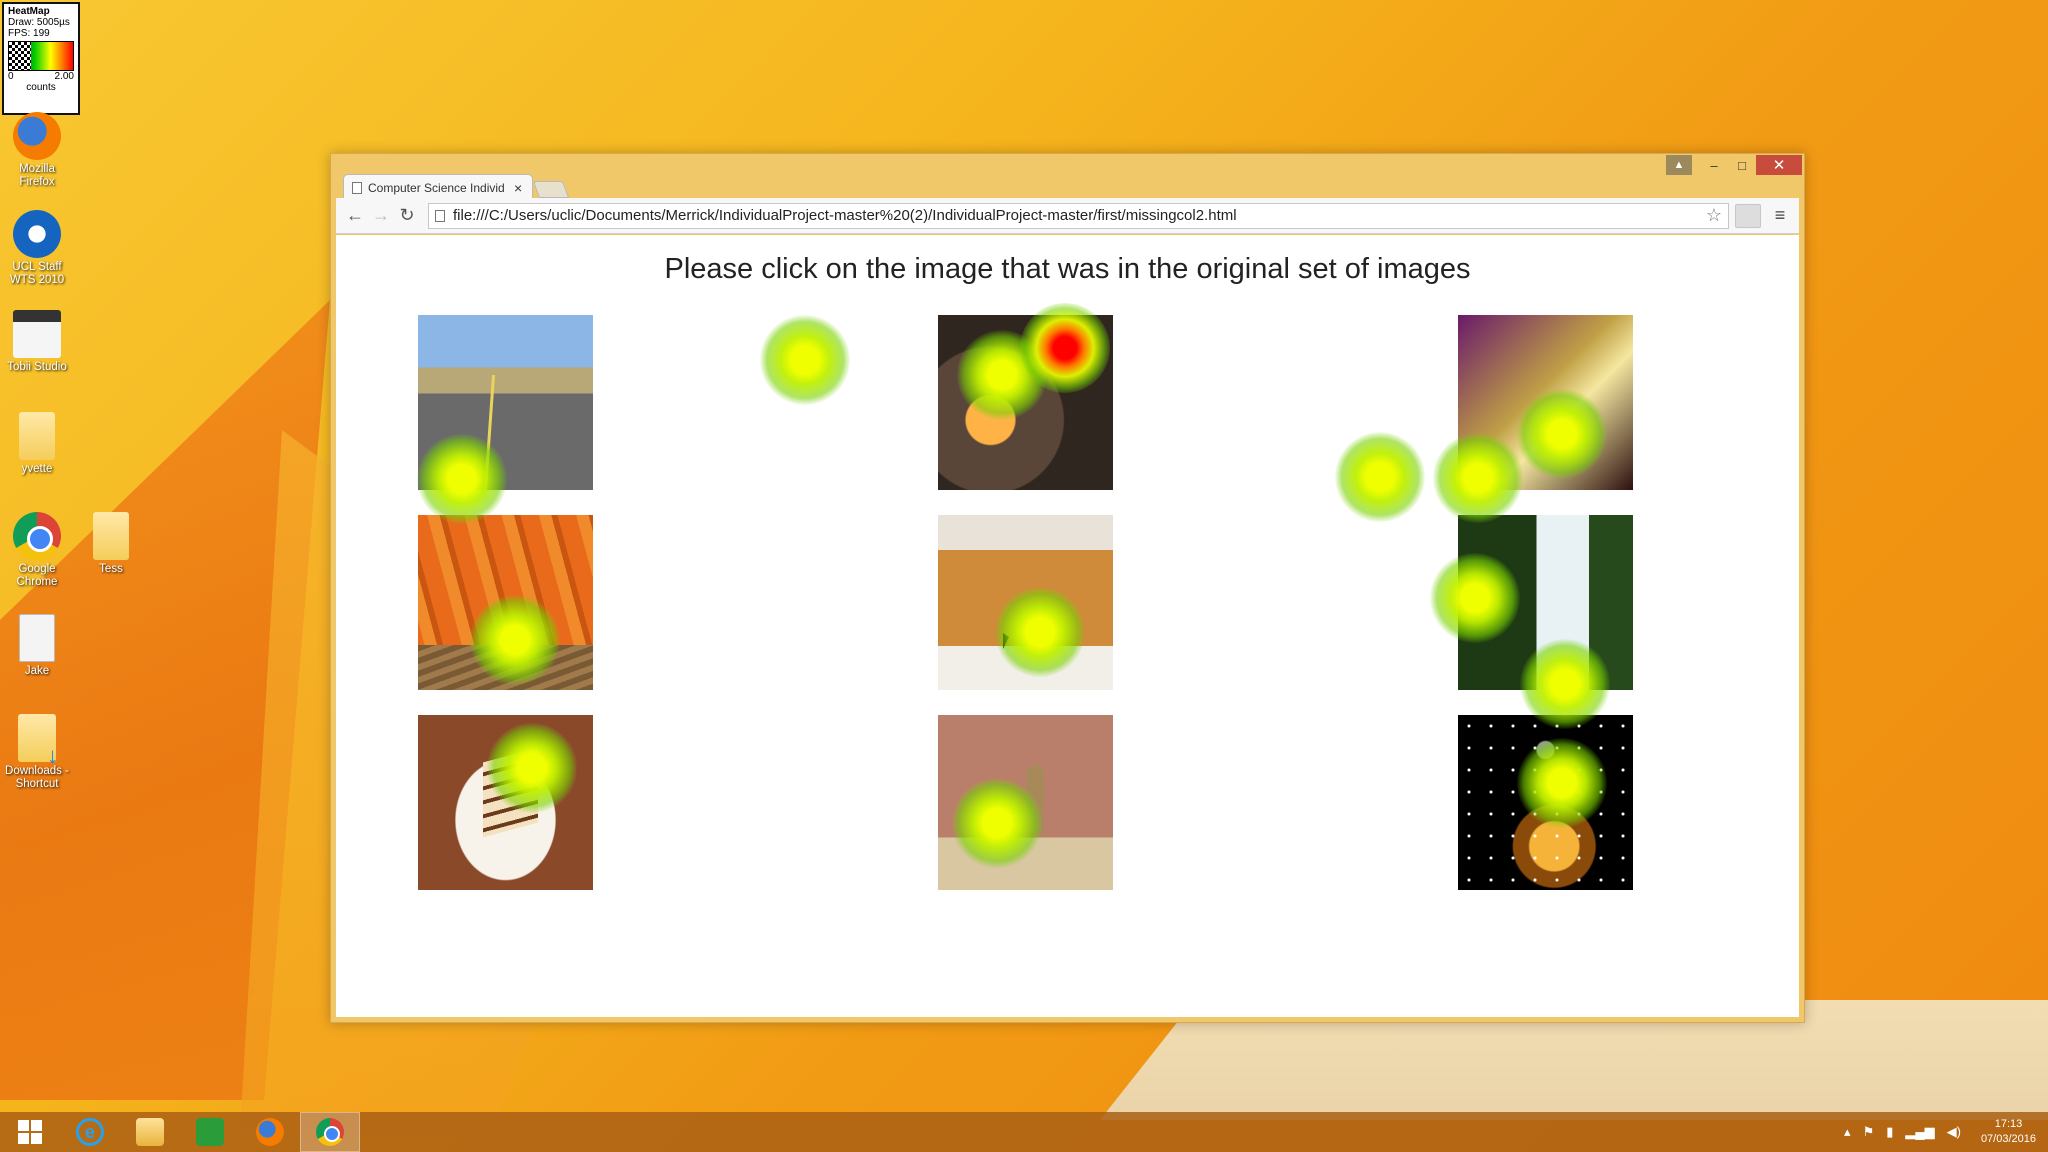 Image resolution: width=2048 pixels, height=1152 pixels. Describe the element at coordinates (11, 76) in the screenshot. I see `heatmap-scale-min: 0` at that location.